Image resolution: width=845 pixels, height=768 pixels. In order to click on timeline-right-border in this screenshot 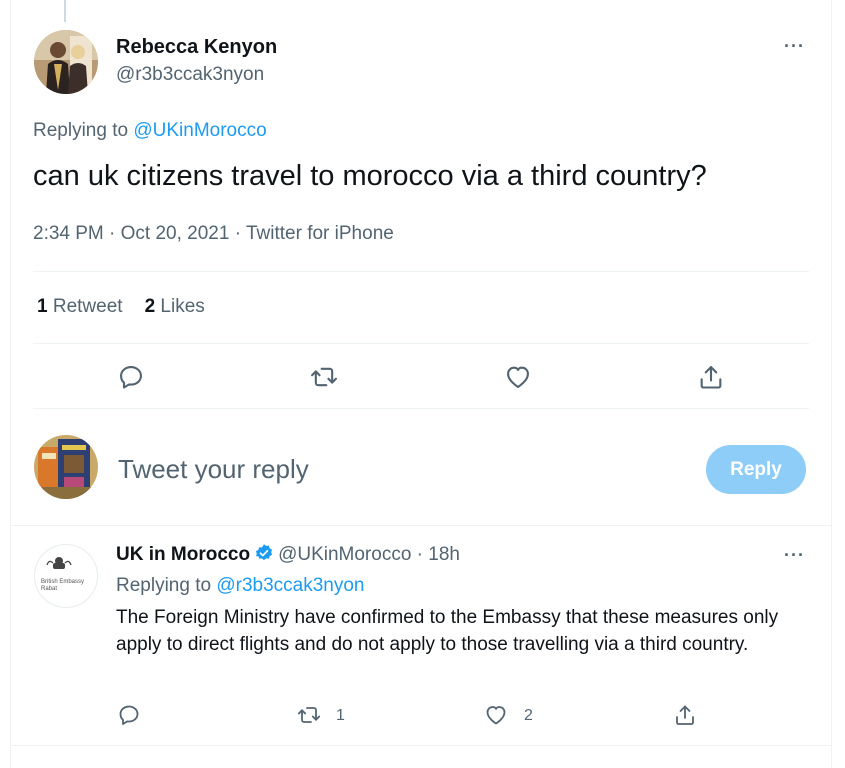, I will do `click(831, 384)`.